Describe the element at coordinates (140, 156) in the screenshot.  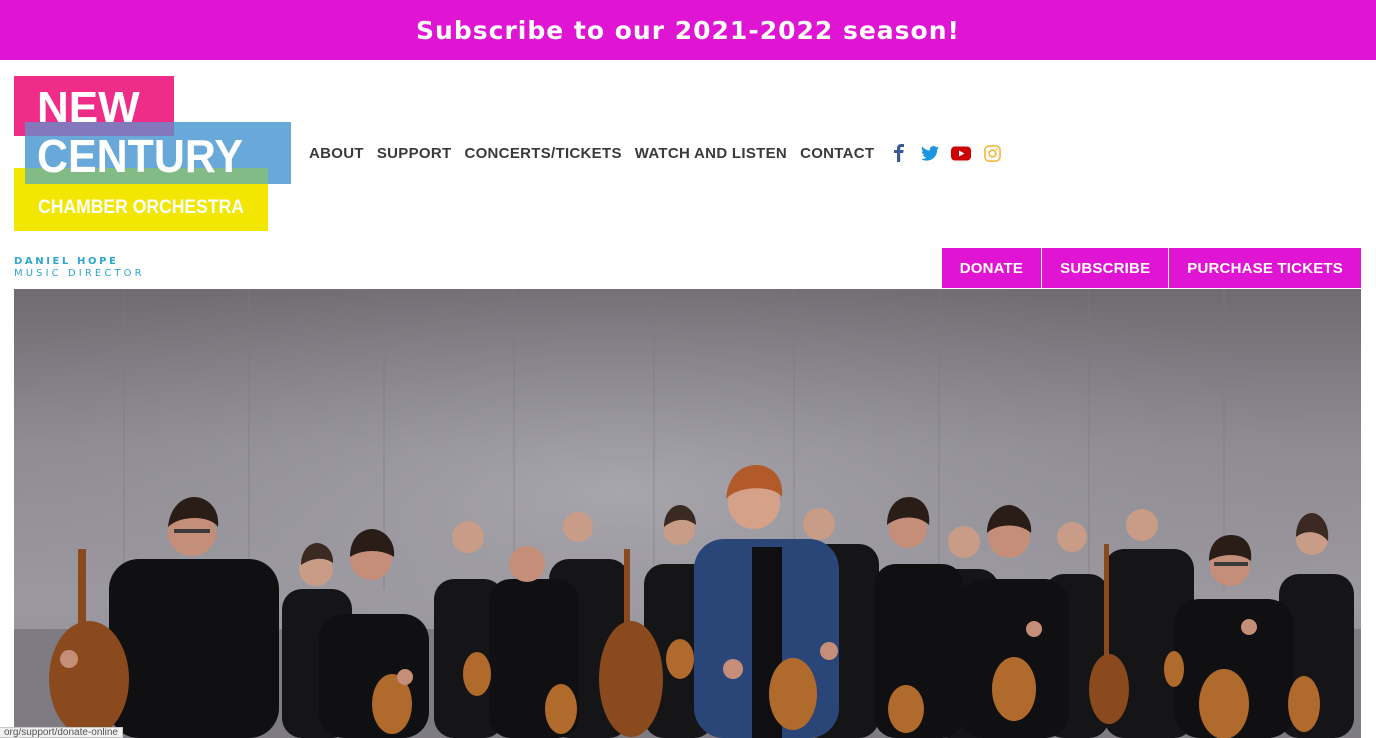
I see `logo-text-century: CENTURY` at that location.